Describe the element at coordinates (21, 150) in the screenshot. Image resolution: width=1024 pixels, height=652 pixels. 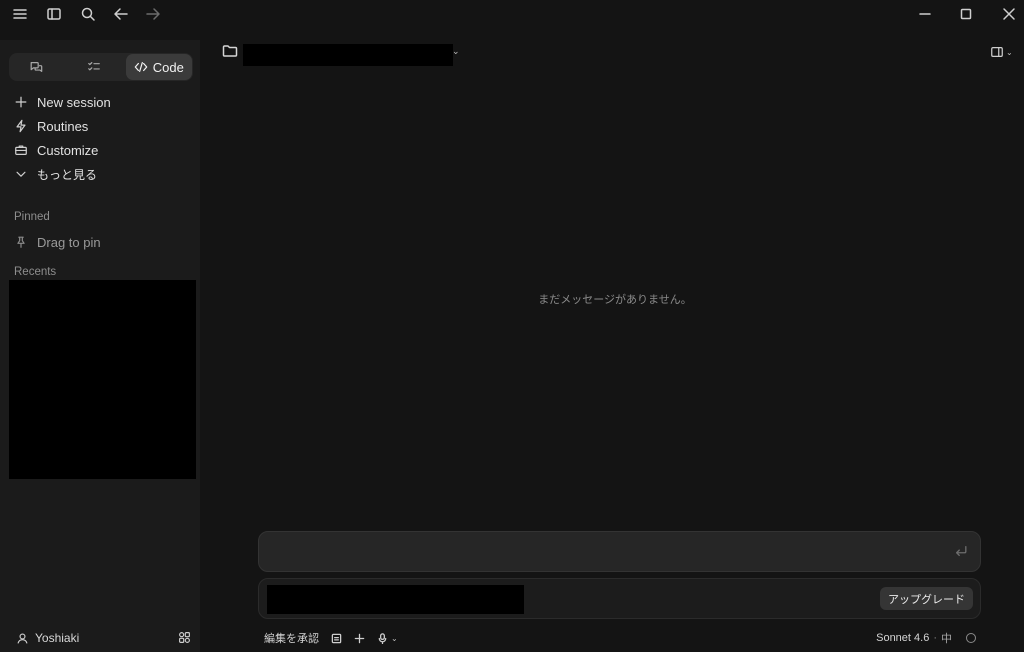
I see `briefcase-icon` at that location.